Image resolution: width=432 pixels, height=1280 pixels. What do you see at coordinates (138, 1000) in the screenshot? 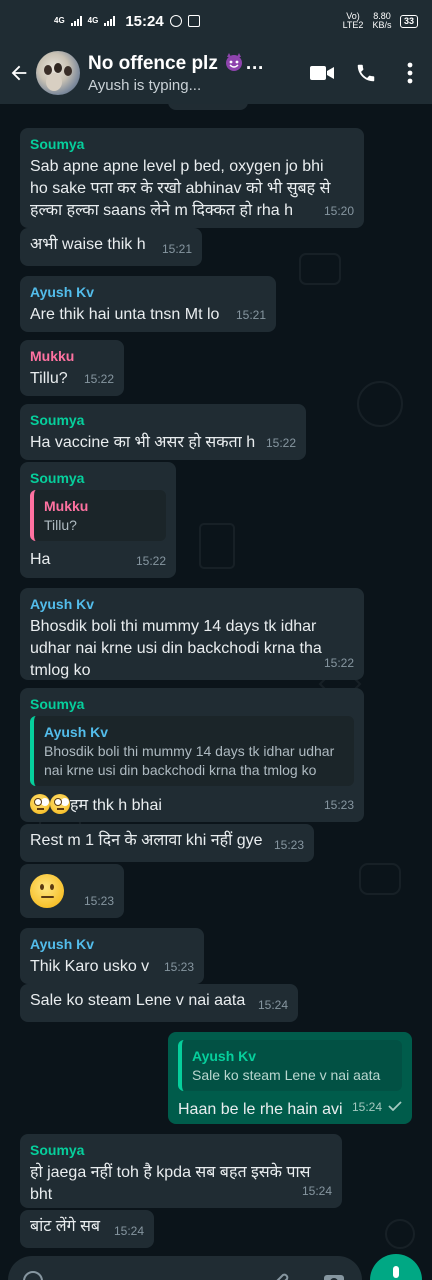
I see `message-text: Sale ko steam Lene v nai aata` at bounding box center [138, 1000].